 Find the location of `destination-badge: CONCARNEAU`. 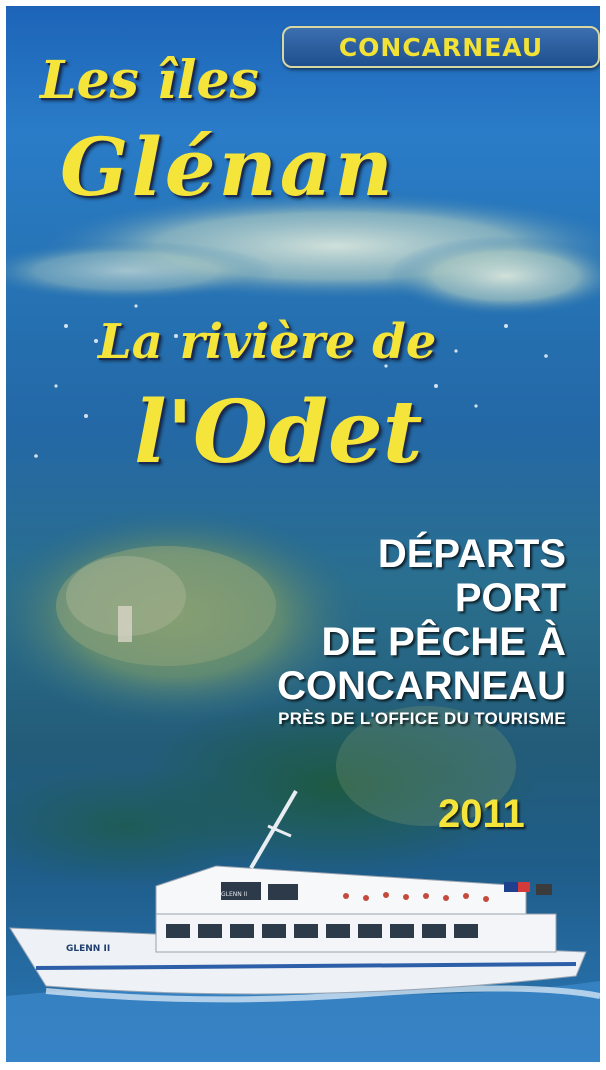

destination-badge: CONCARNEAU is located at coordinates (441, 47).